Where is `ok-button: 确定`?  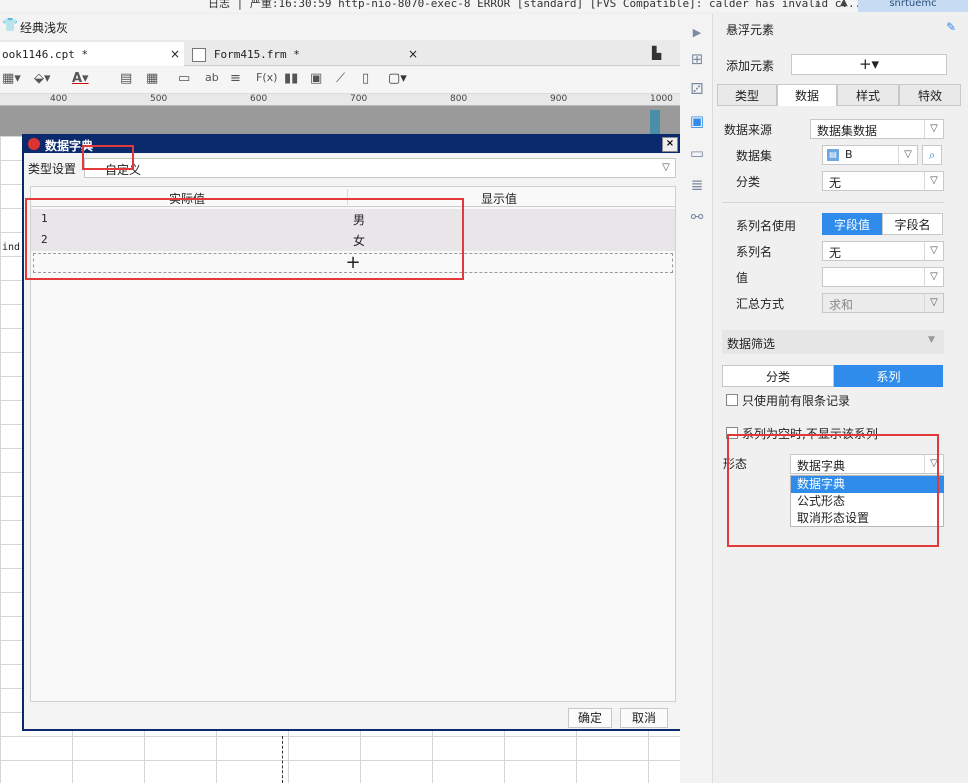
ok-button: 确定 is located at coordinates (590, 718).